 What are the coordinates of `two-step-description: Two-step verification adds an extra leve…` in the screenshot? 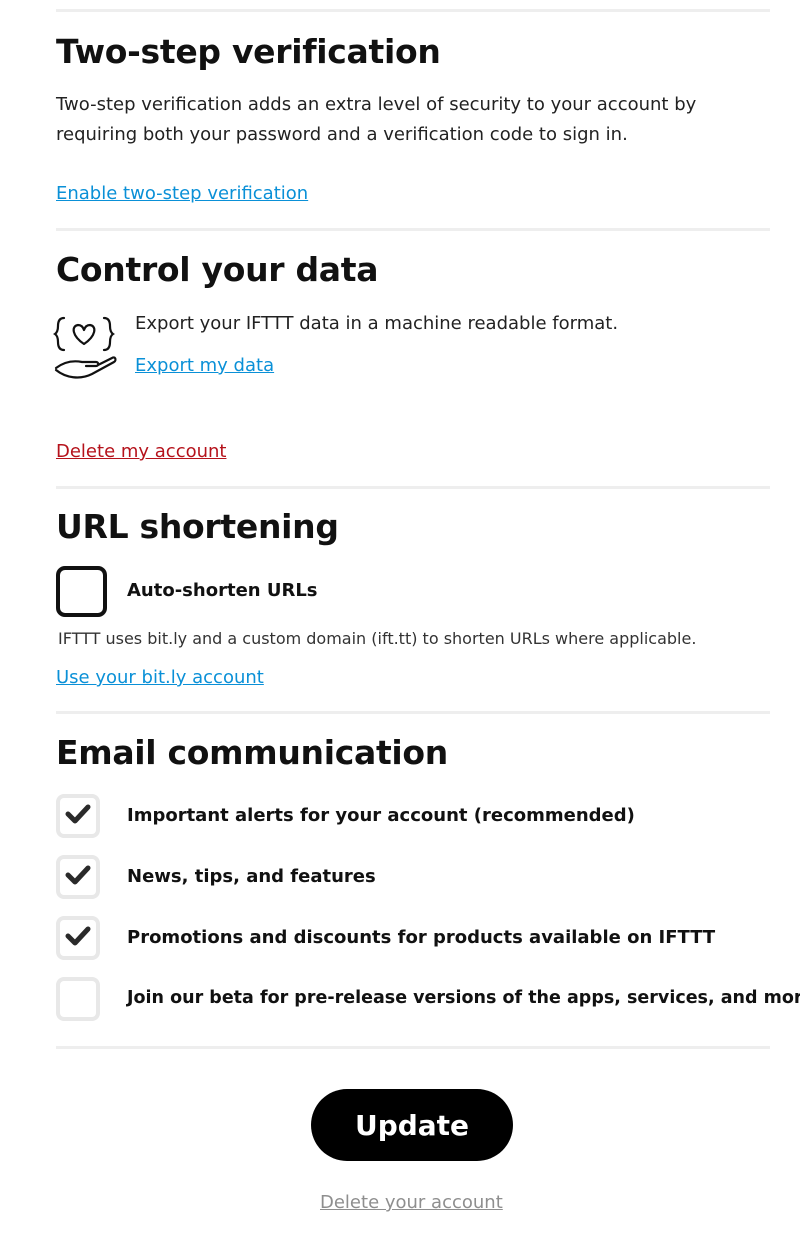 It's located at (376, 119).